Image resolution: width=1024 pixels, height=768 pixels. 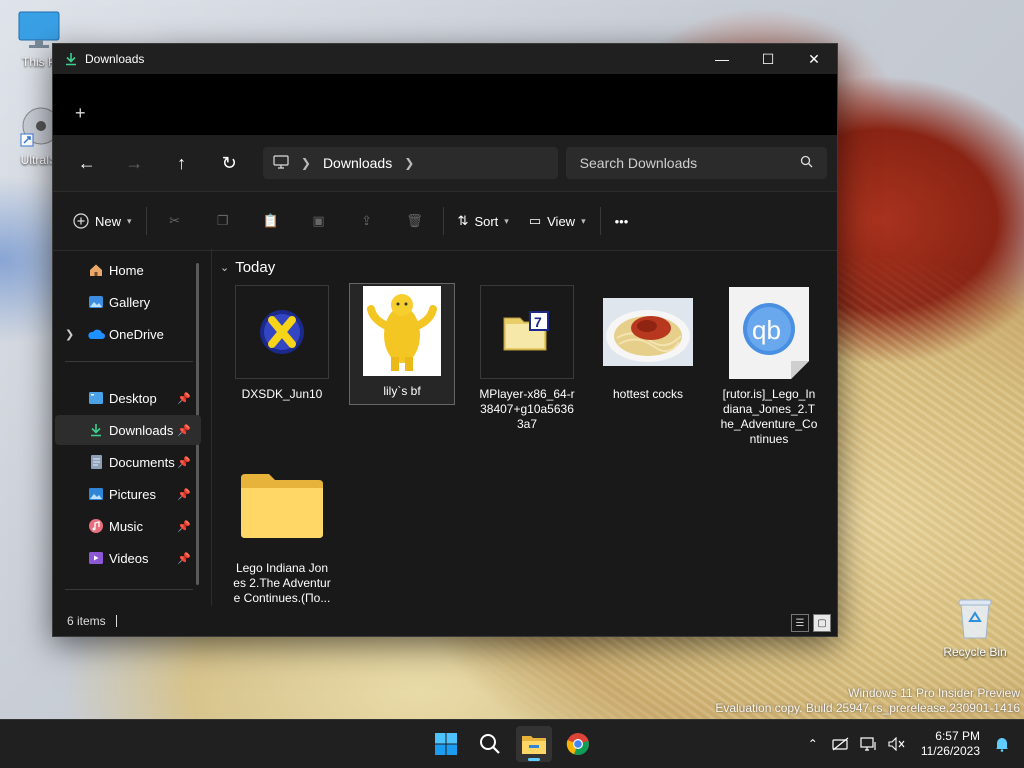 What do you see at coordinates (282, 343) in the screenshot?
I see `file-item: DXSDK_Jun10` at bounding box center [282, 343].